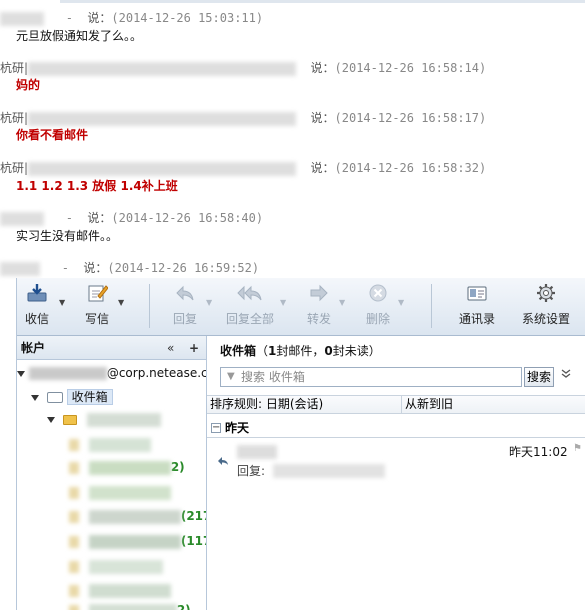  What do you see at coordinates (231, 377) in the screenshot?
I see `search-dropdown-icon: ▼` at bounding box center [231, 377].